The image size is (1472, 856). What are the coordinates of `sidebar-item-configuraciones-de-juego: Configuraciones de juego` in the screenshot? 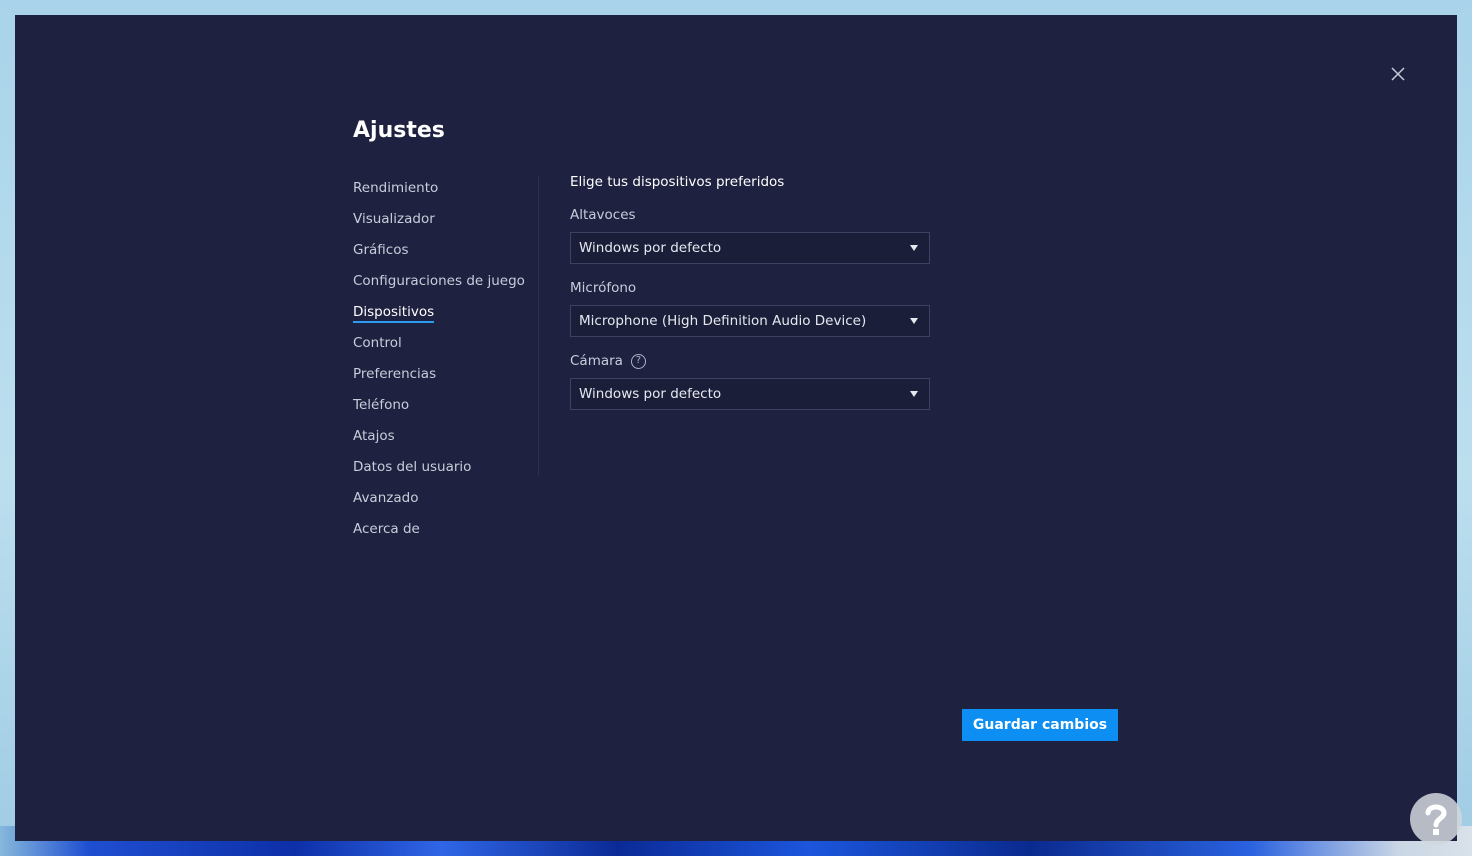 It's located at (439, 286).